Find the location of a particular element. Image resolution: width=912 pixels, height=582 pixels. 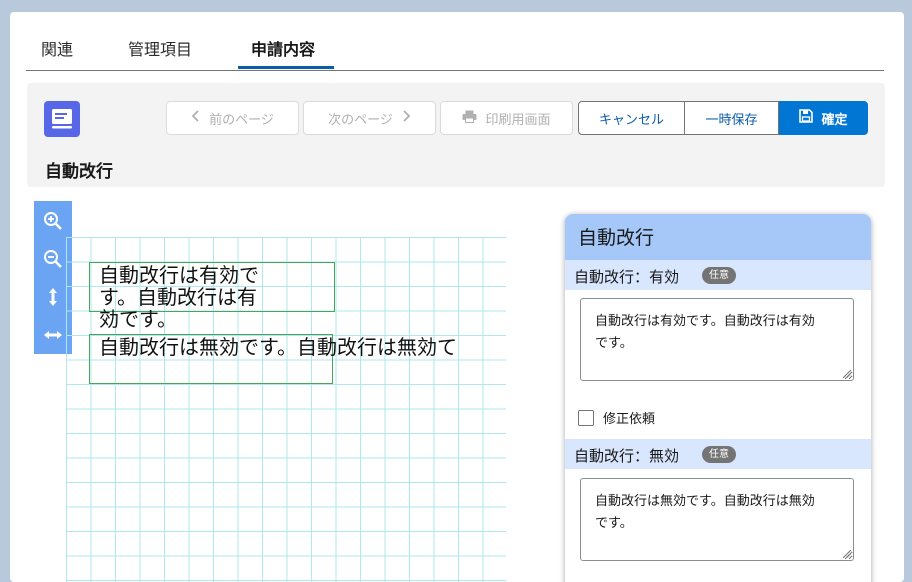

cancel-button: キャンセル is located at coordinates (631, 118).